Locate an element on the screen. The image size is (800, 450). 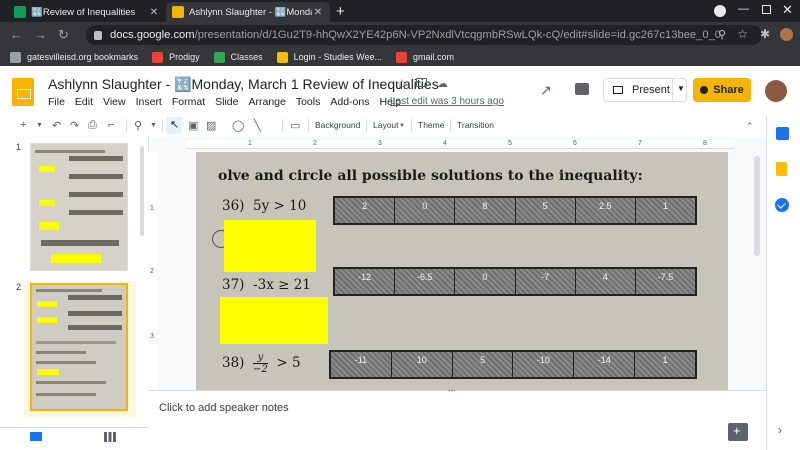
print-icon: ⎙ is located at coordinates (92, 125).